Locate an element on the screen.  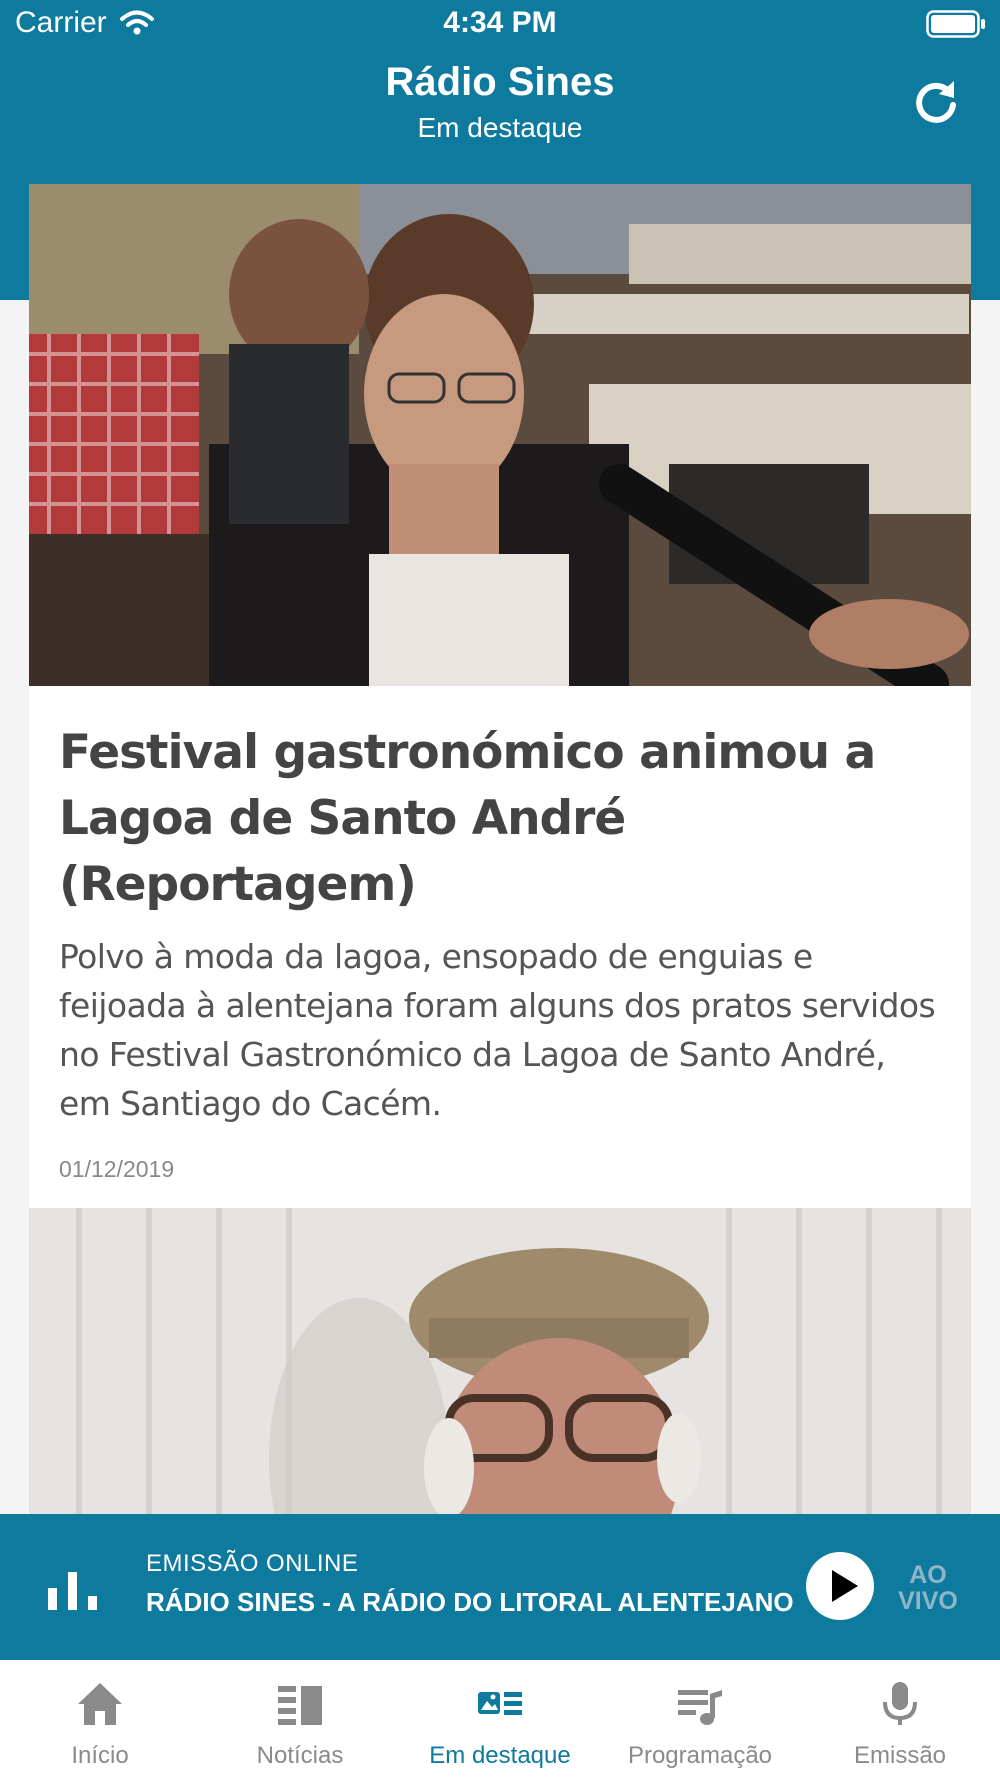
live-label: AO VIVO is located at coordinates (928, 1588).